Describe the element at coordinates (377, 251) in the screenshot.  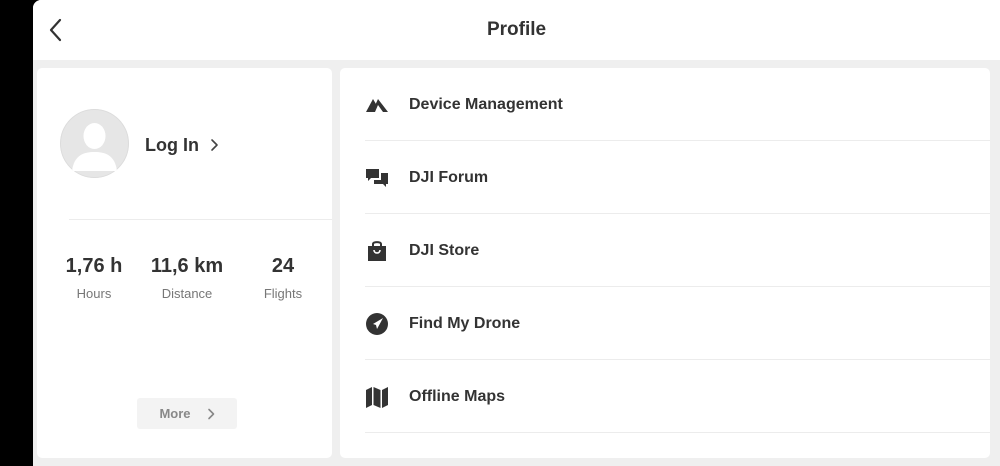
I see `shopping-bag-icon` at that location.